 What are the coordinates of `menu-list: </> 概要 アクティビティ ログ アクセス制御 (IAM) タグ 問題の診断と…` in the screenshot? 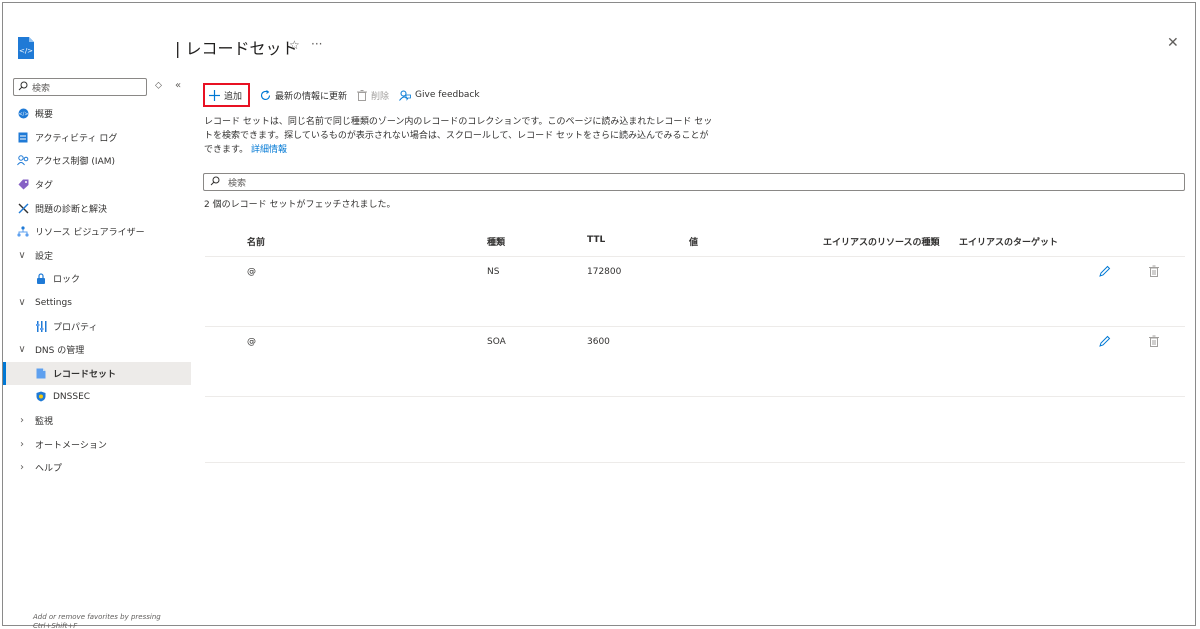 It's located at (97, 291).